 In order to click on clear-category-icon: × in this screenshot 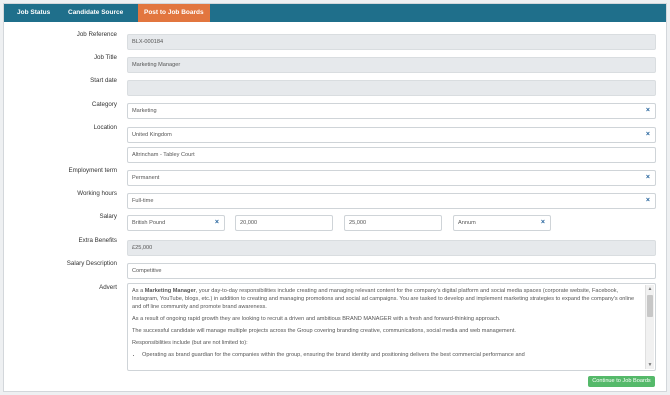, I will do `click(648, 111)`.